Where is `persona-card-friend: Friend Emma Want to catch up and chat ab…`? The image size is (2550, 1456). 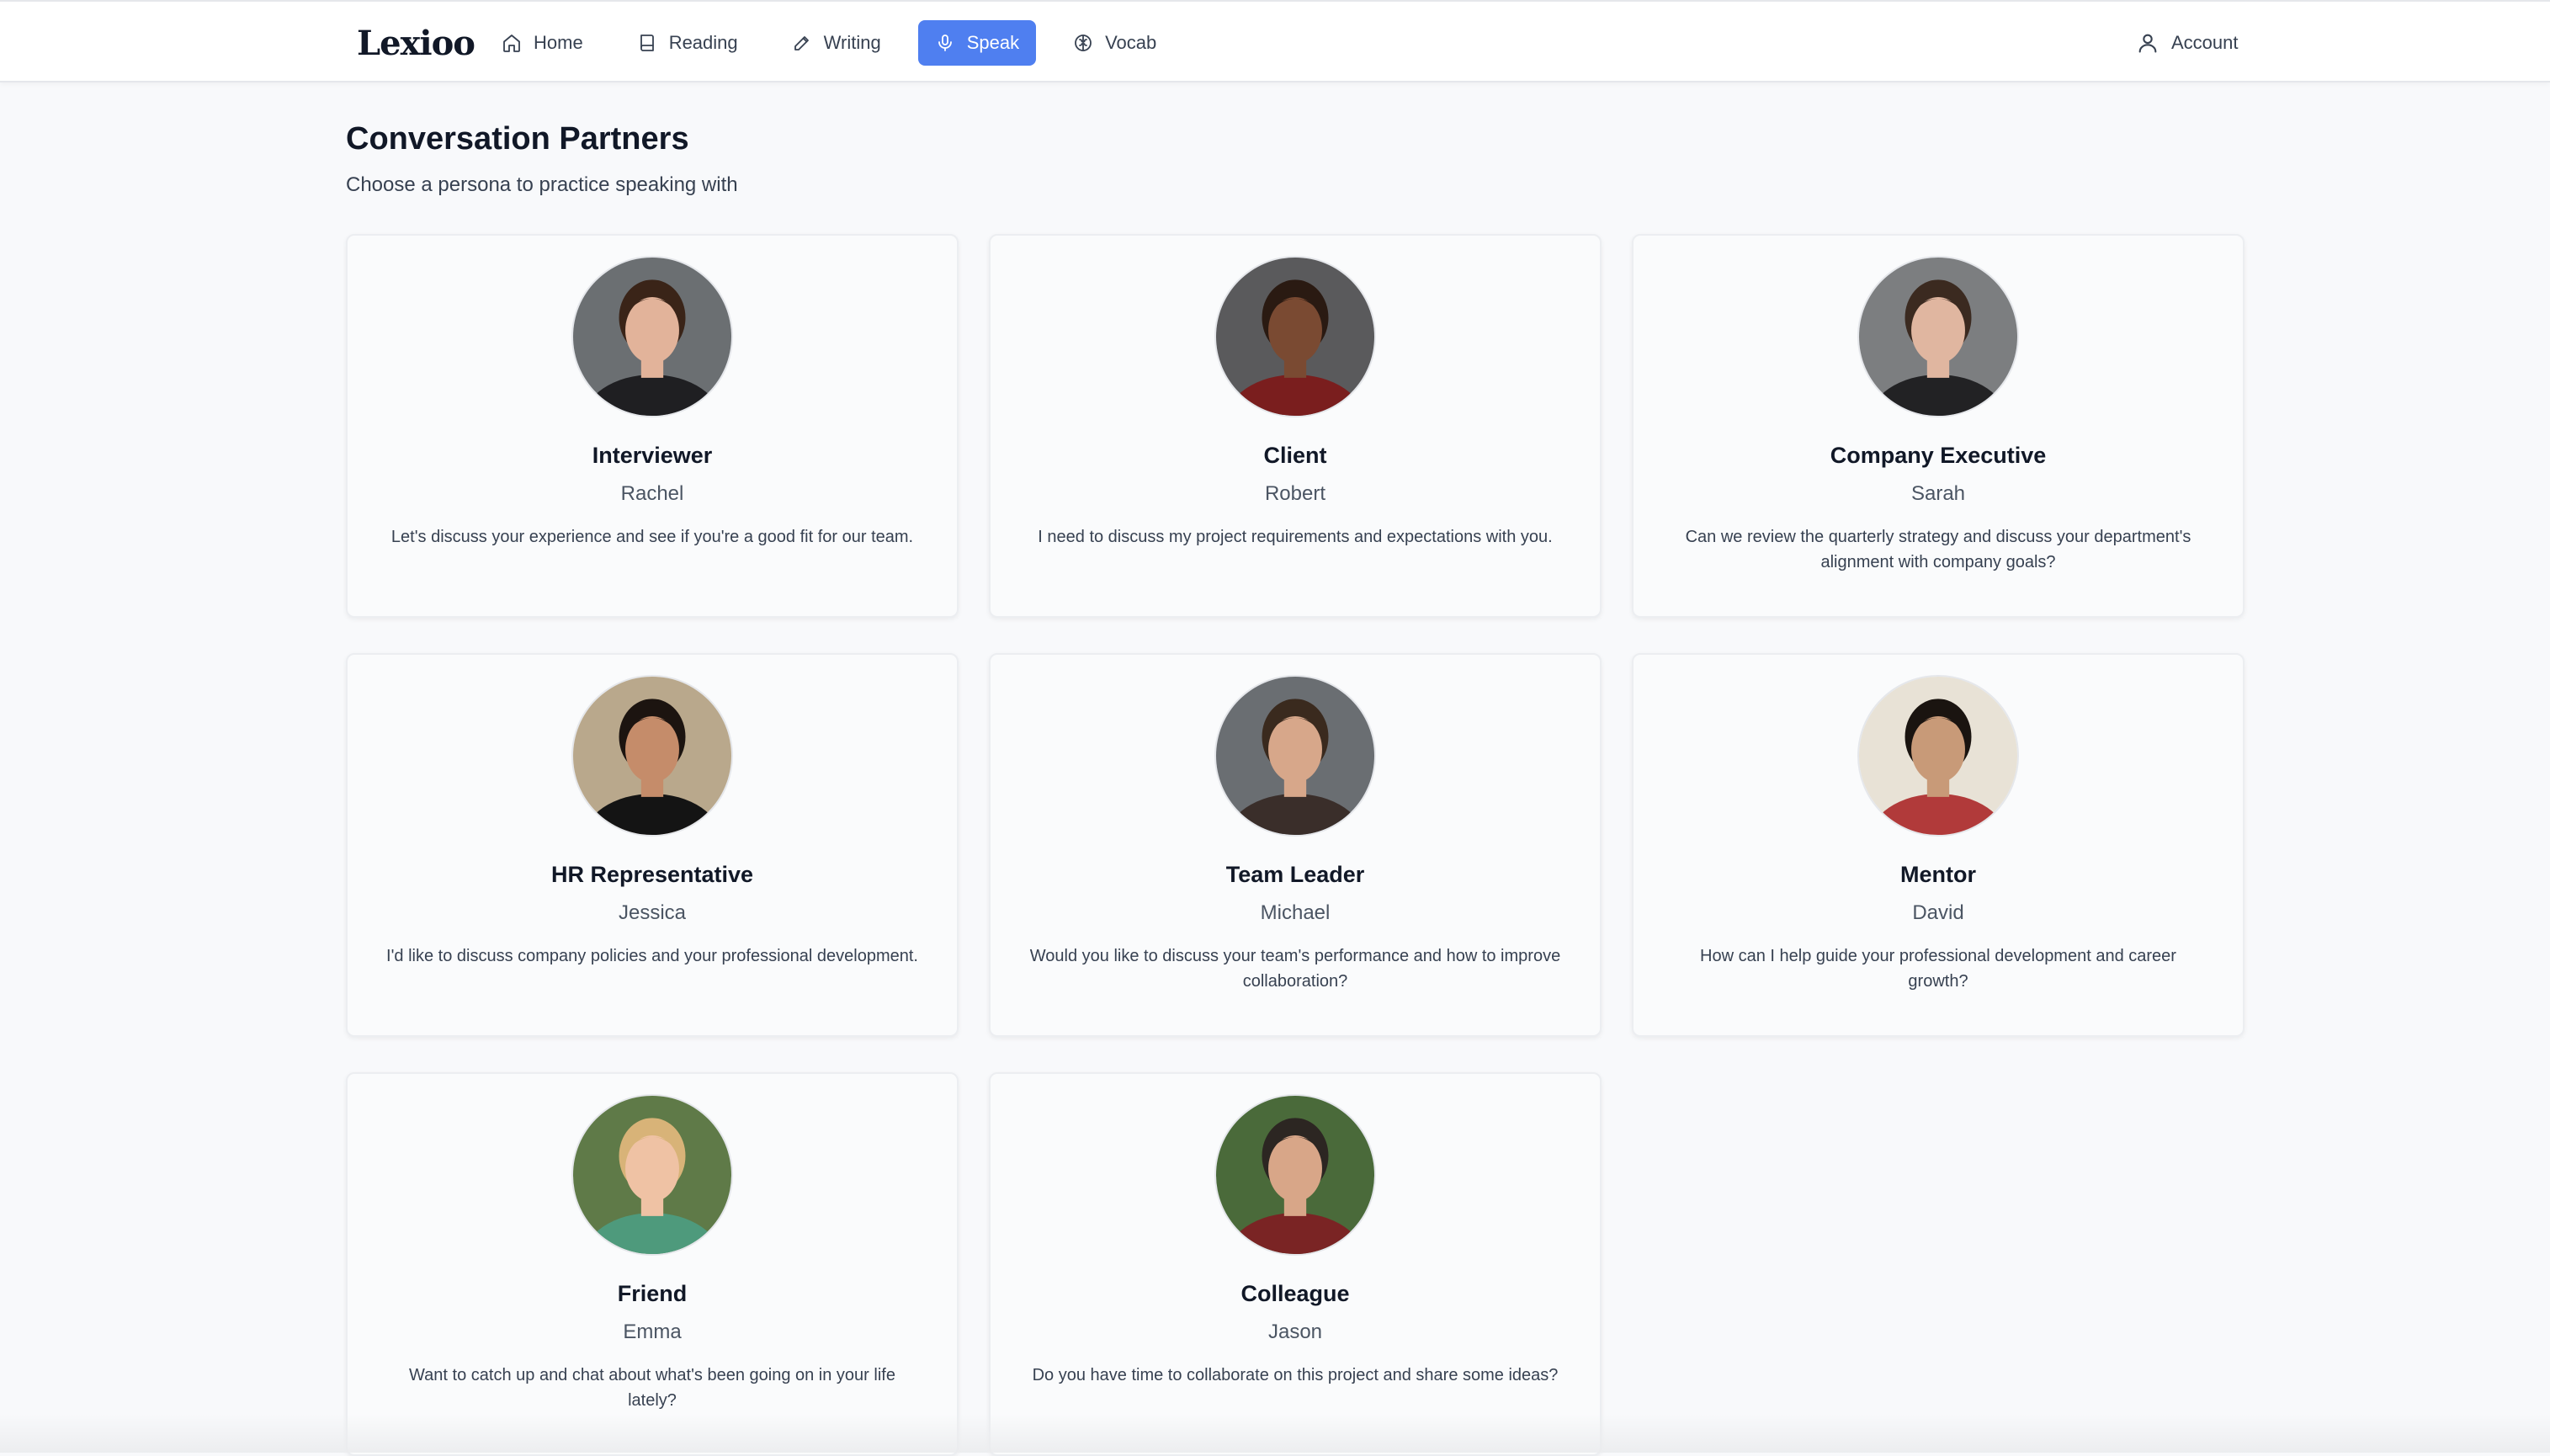
persona-card-friend: Friend Emma Want to catch up and chat ab… is located at coordinates (652, 1264).